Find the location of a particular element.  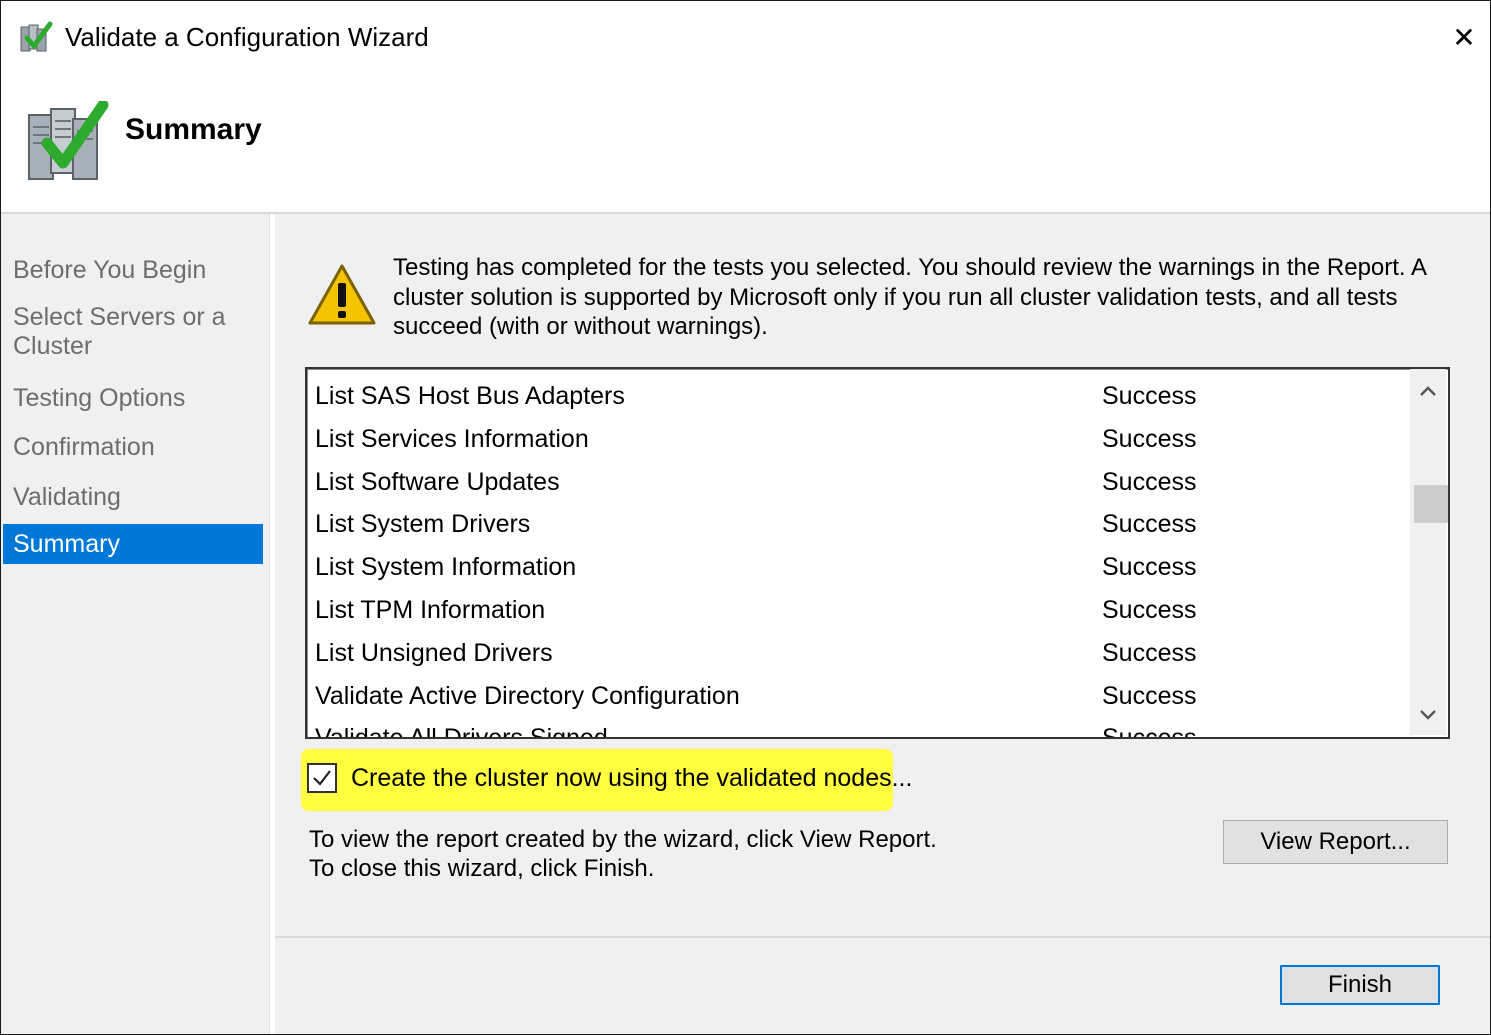

list-item: List Services Information Success is located at coordinates (858, 439).